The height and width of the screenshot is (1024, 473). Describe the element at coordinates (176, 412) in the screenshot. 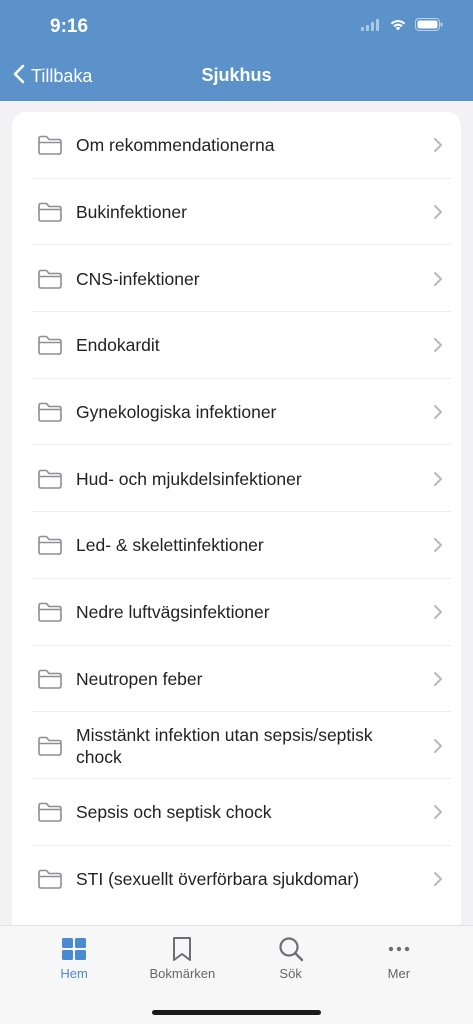

I see `list-item-label: Gynekologiska infektioner` at that location.